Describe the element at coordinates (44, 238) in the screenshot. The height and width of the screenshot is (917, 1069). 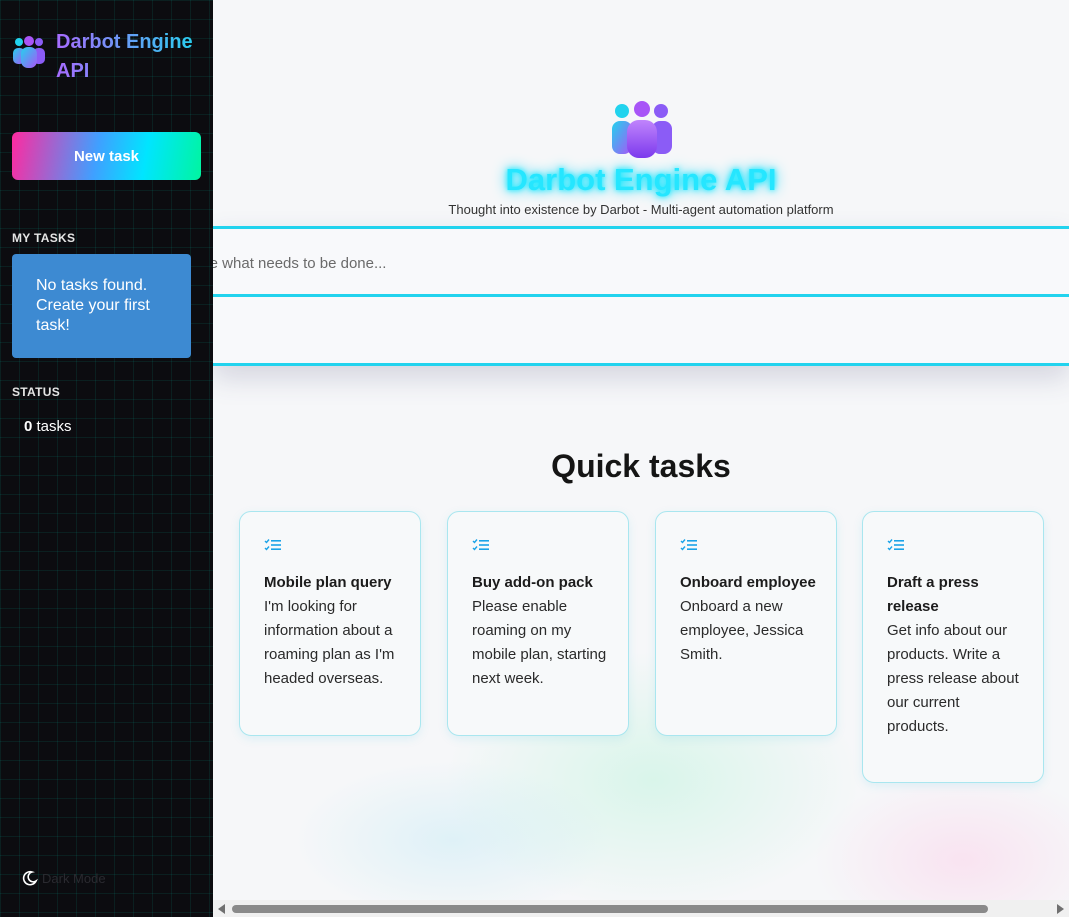
I see `my-tasks-heading: MY TASKS` at that location.